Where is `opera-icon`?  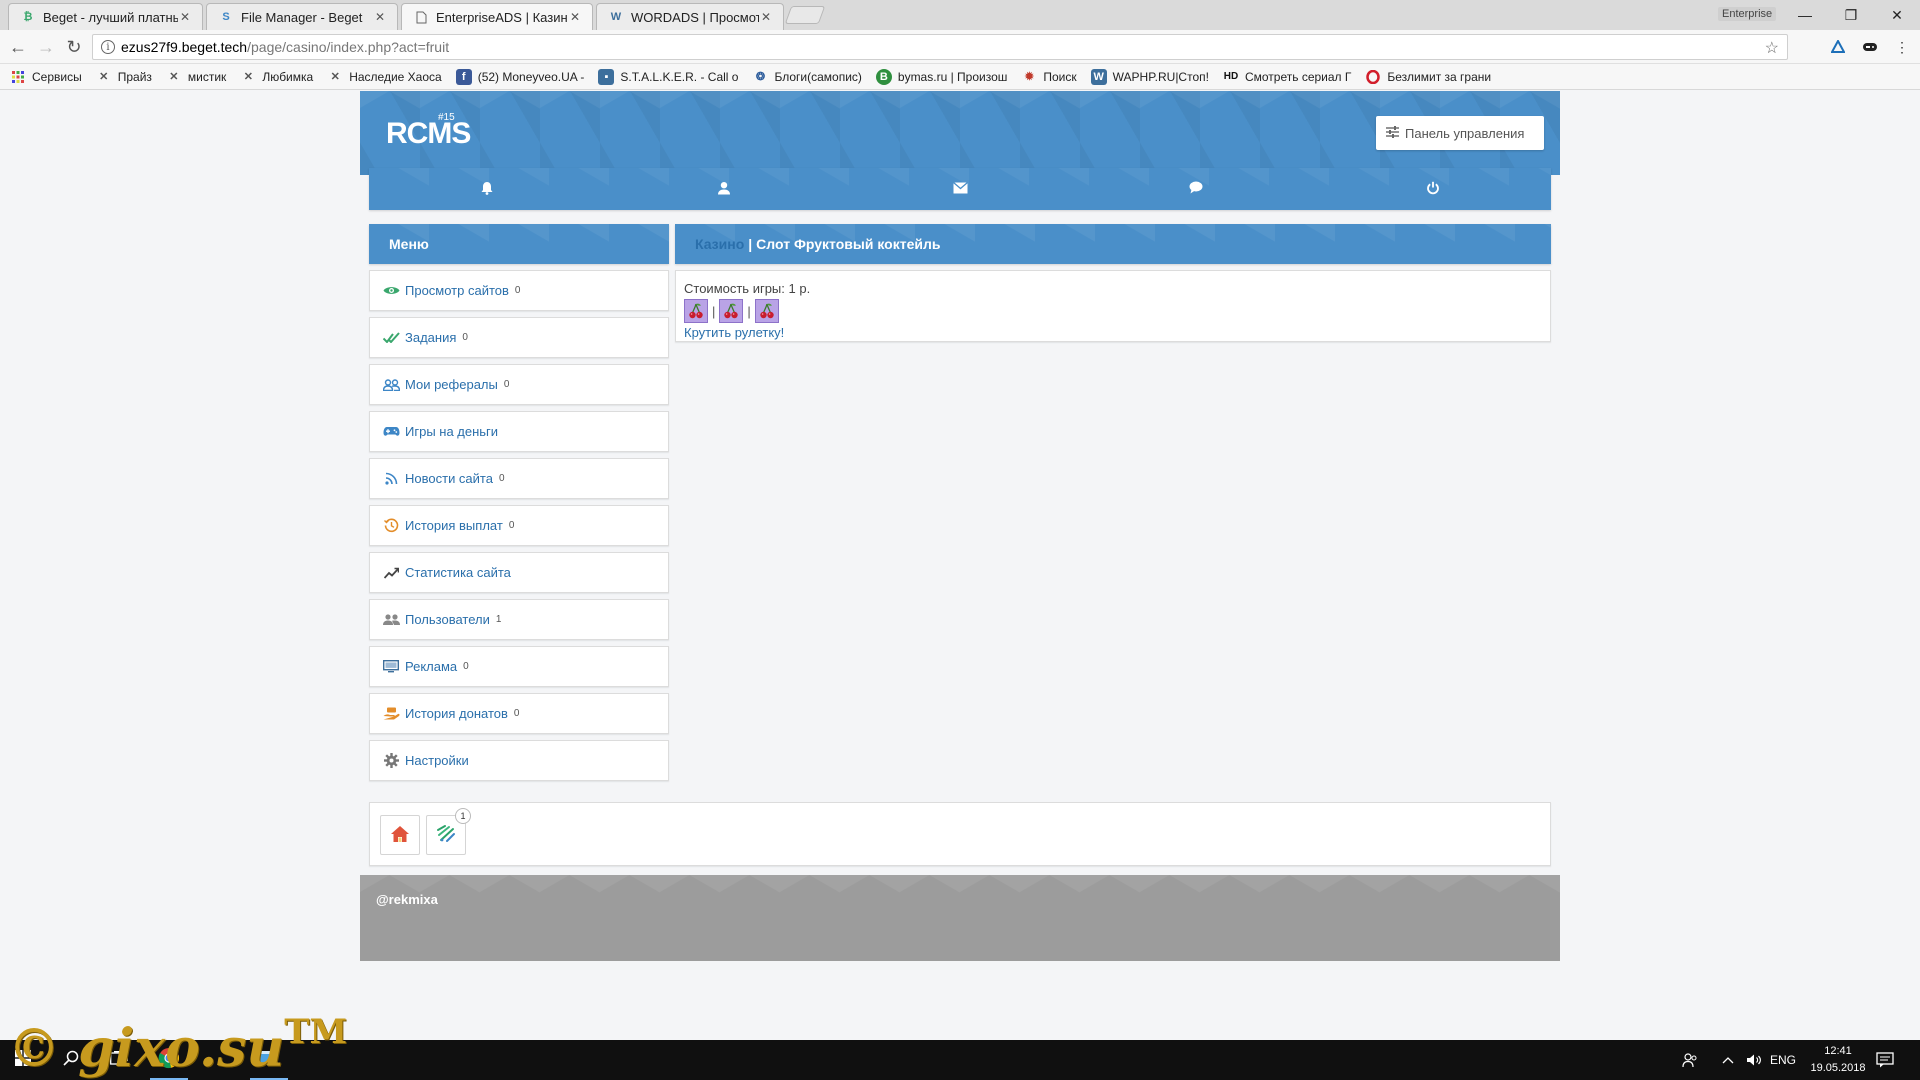
opera-icon is located at coordinates (1373, 77).